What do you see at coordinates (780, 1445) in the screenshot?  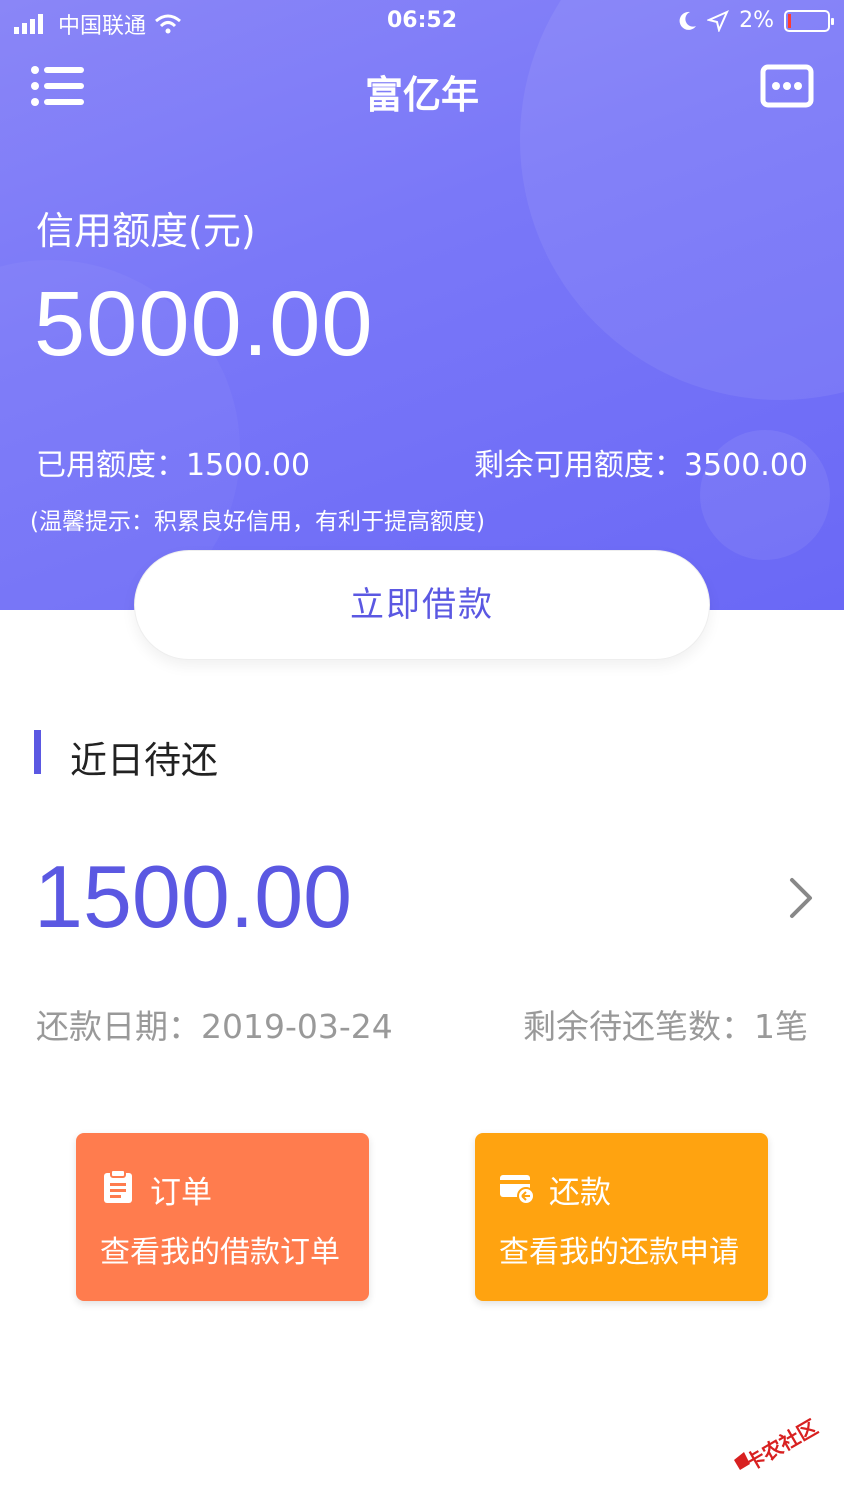 I see `svg-text: 卡农社区` at bounding box center [780, 1445].